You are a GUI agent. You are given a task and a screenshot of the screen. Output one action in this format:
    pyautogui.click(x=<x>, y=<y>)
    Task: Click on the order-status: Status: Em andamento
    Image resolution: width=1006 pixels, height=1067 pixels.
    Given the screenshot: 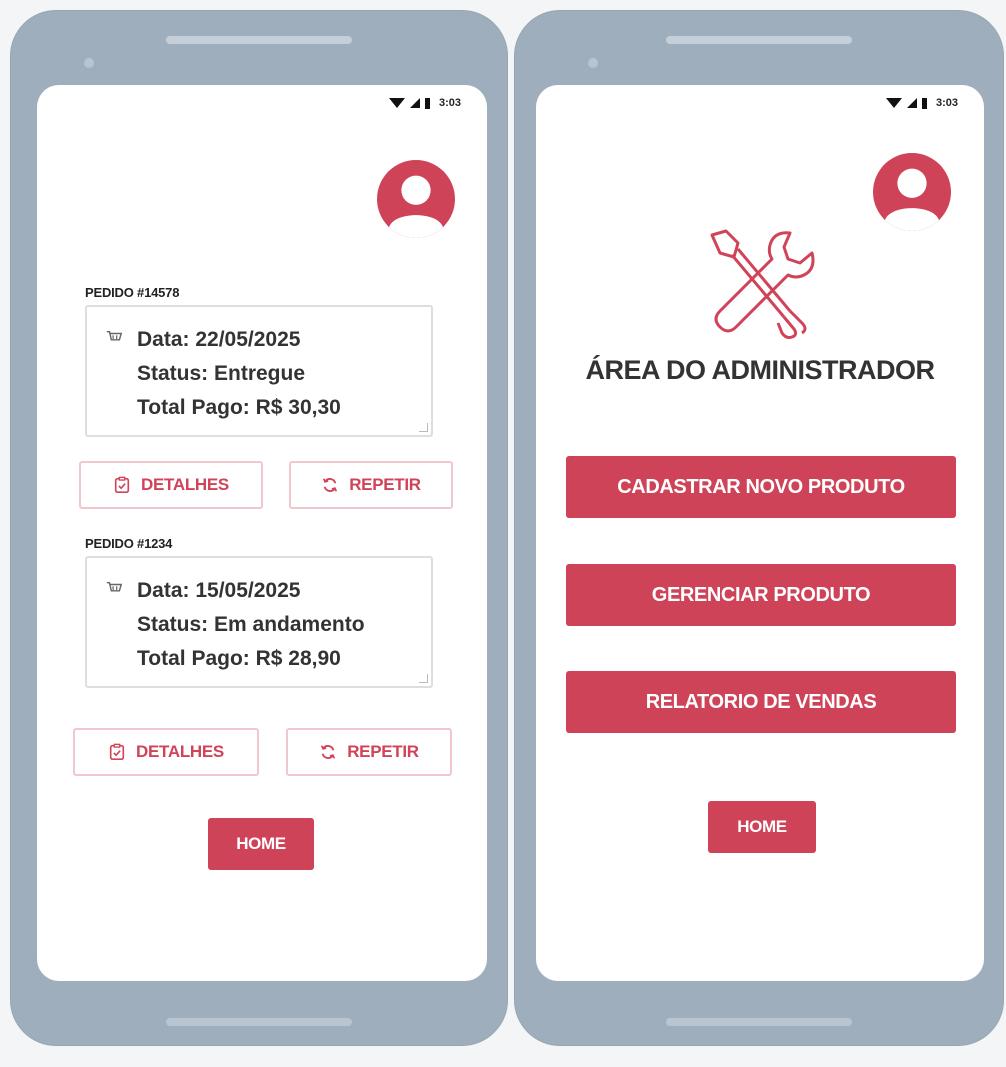 What is the action you would take?
    pyautogui.click(x=251, y=624)
    